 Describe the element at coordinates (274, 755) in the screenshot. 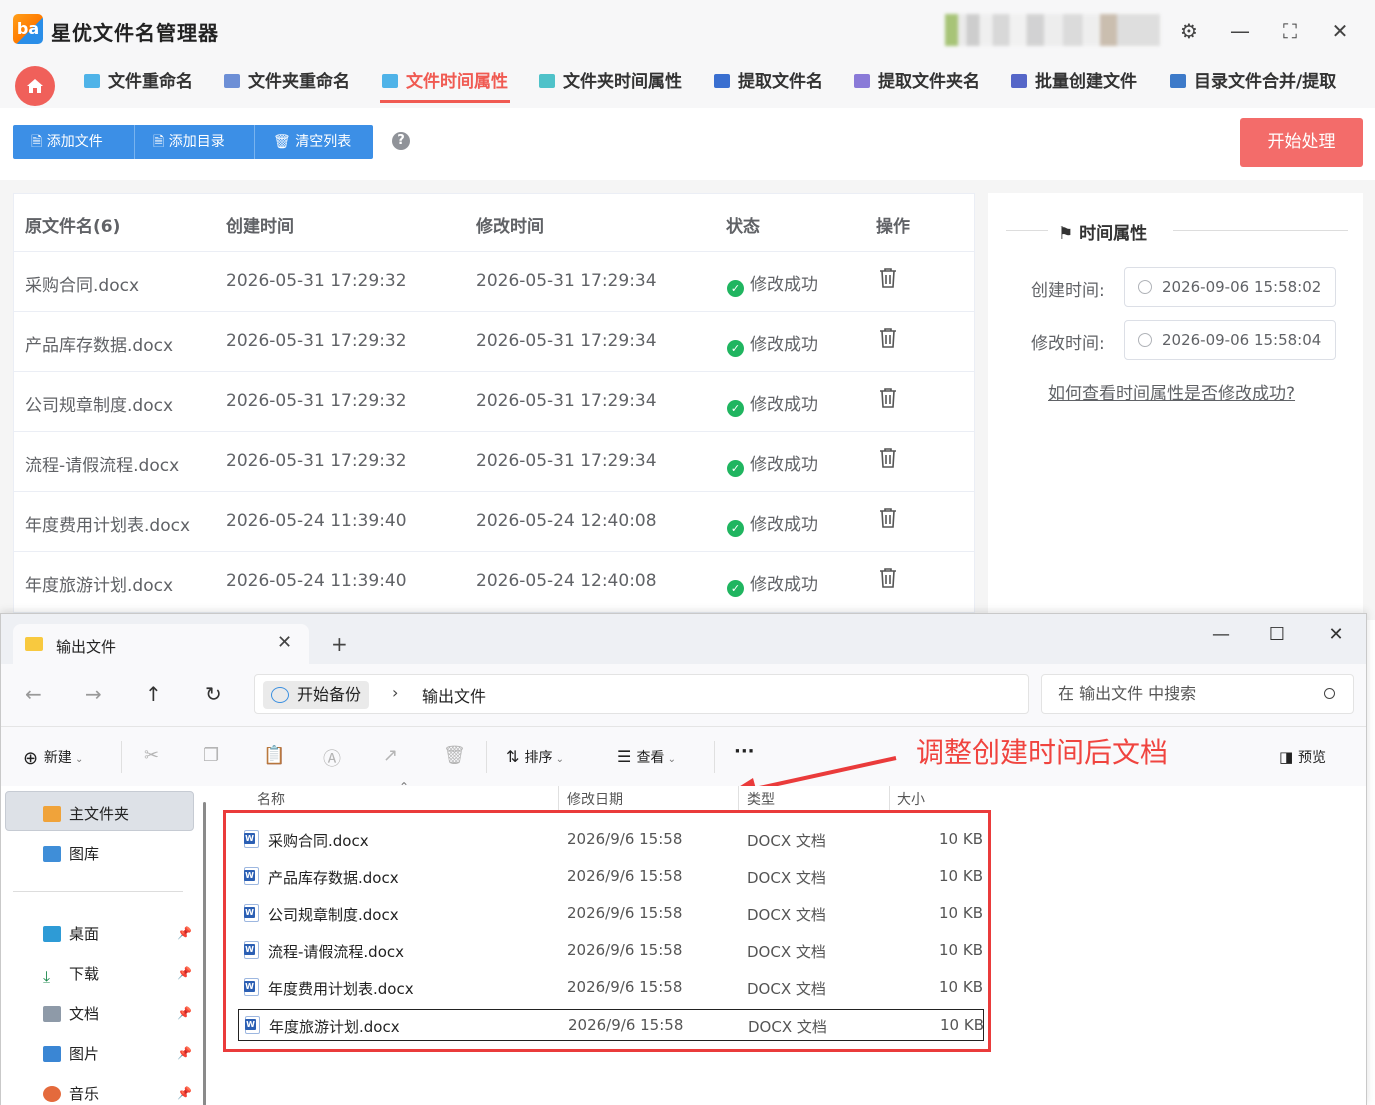

I see `paste-icon: 📋` at that location.